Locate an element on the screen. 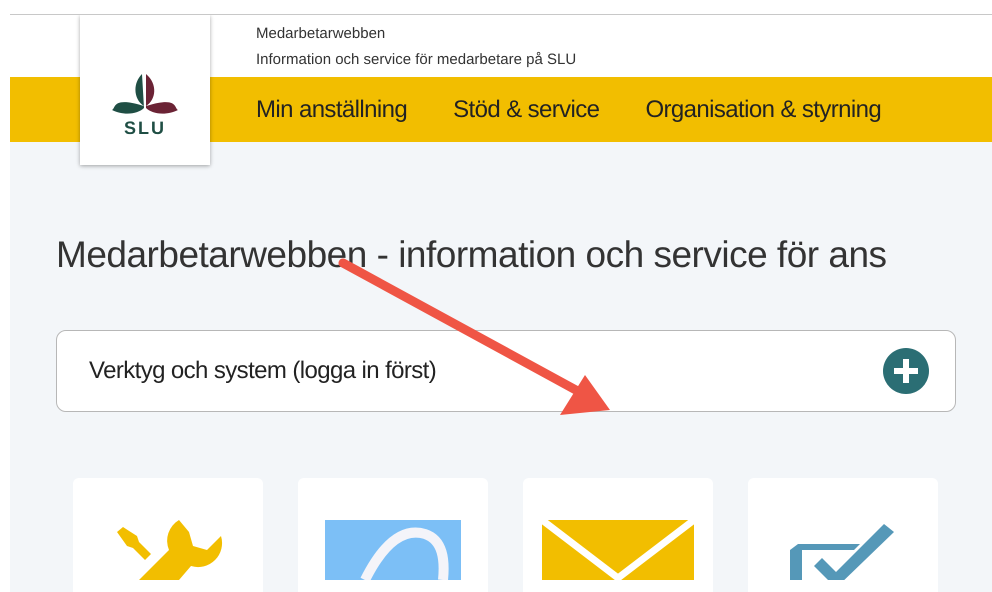 The width and height of the screenshot is (992, 592). page-heading: Medarbetarwebben - information och service för ans is located at coordinates (472, 255).